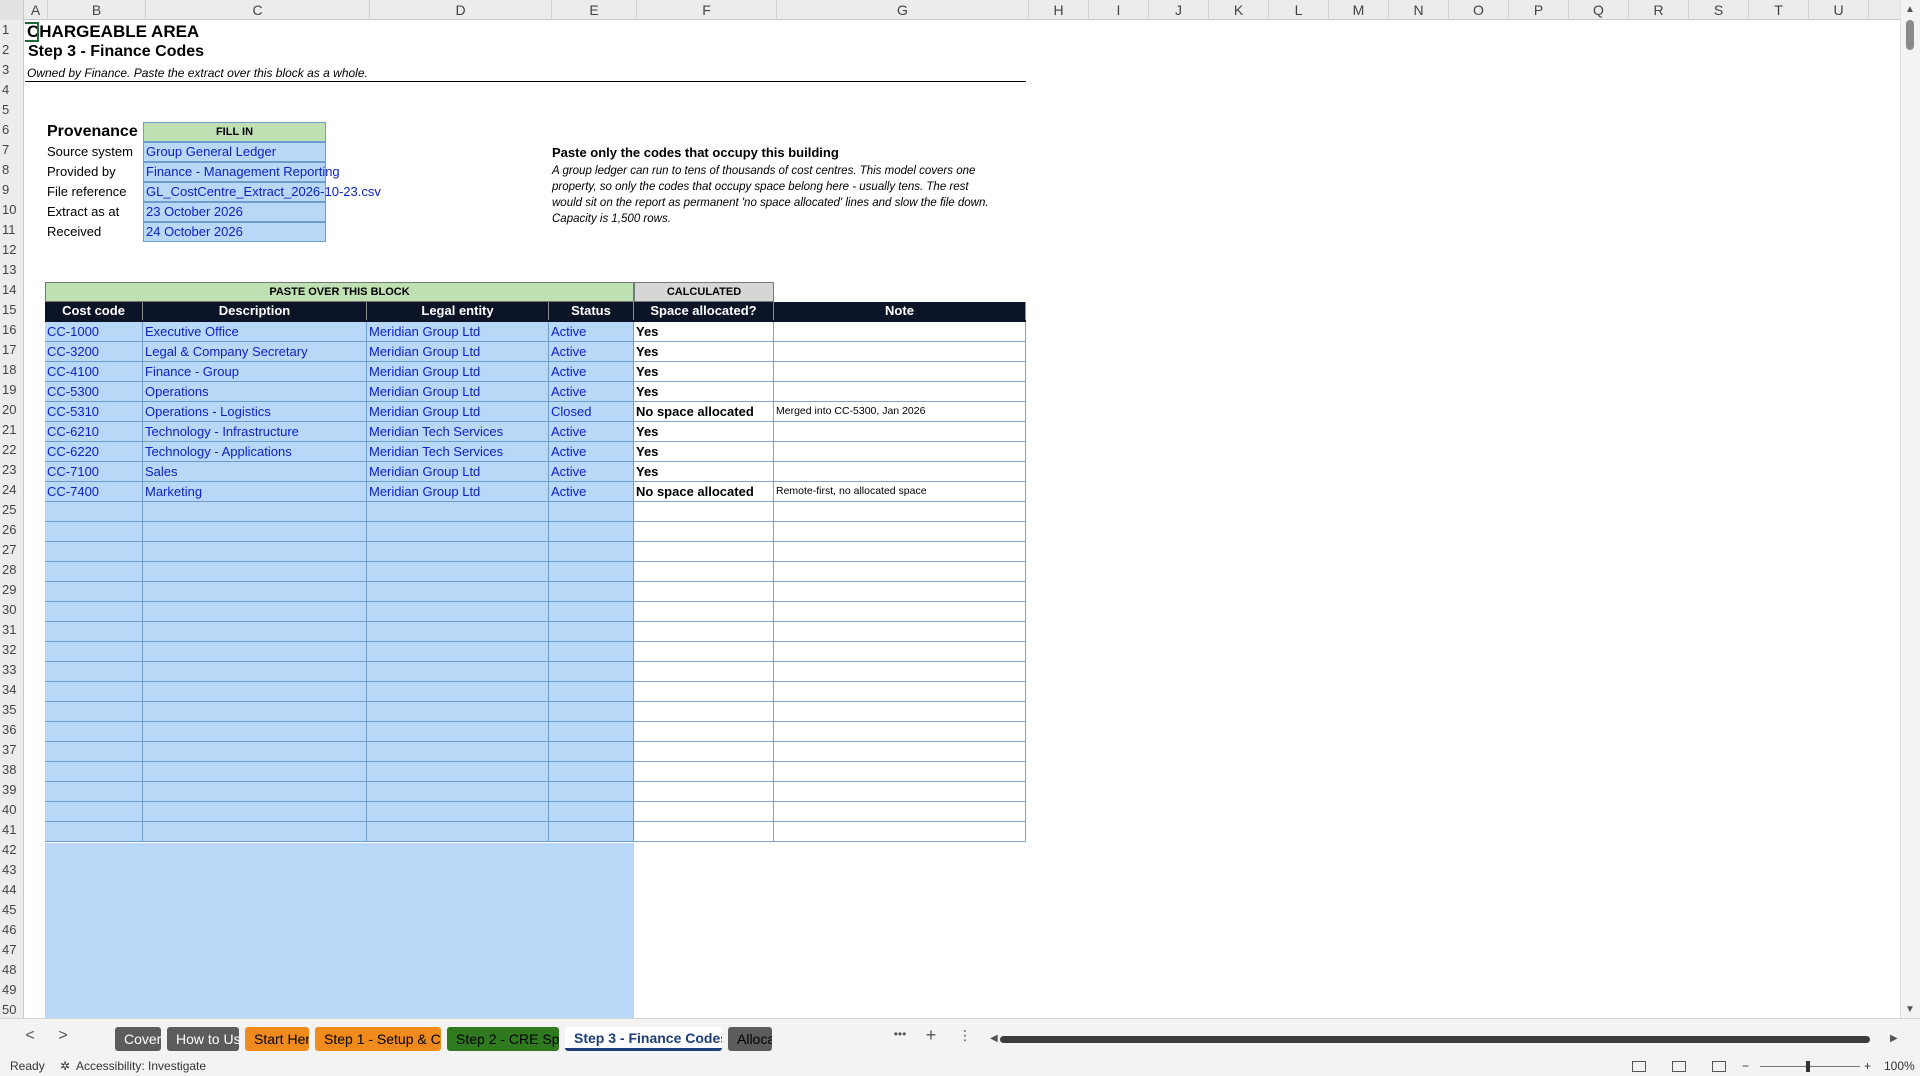 Image resolution: width=1920 pixels, height=1076 pixels. Describe the element at coordinates (255, 432) in the screenshot. I see `description-cell: Technology - Infrastructure` at that location.